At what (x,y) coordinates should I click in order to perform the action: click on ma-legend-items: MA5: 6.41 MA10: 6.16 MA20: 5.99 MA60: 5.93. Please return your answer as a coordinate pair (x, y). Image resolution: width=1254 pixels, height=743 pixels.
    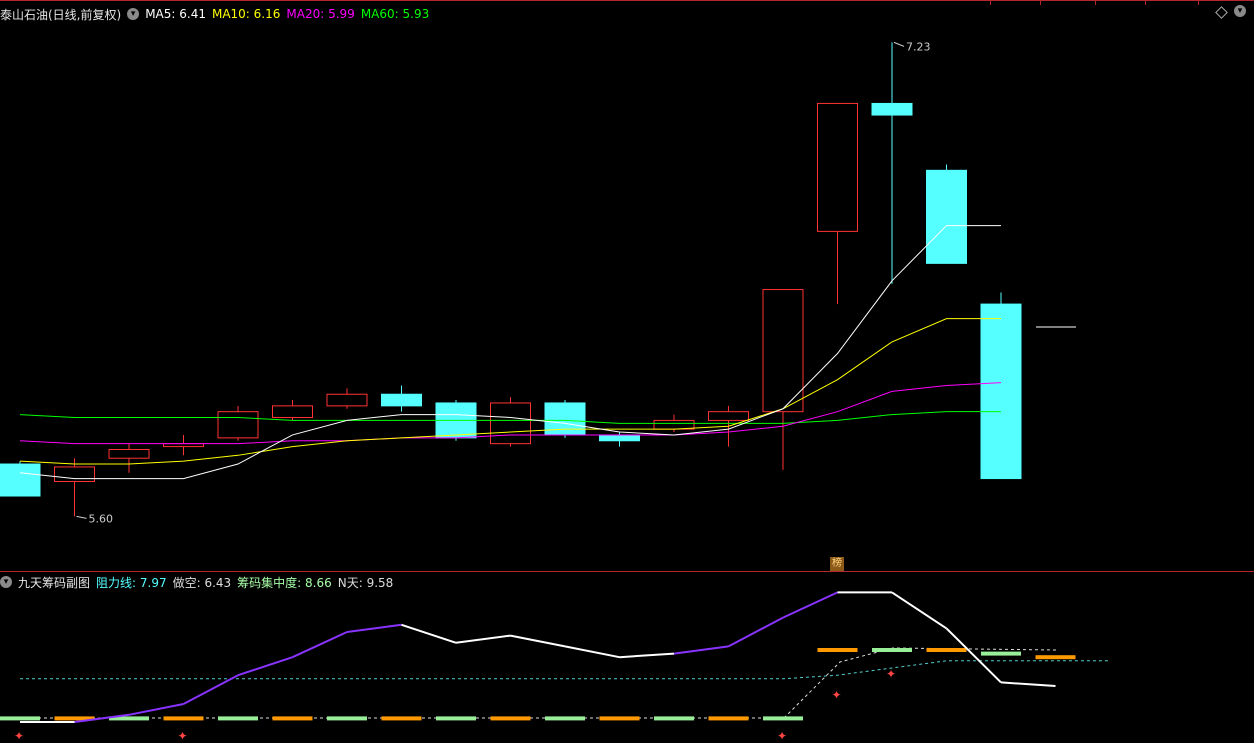
    Looking at the image, I should click on (290, 14).